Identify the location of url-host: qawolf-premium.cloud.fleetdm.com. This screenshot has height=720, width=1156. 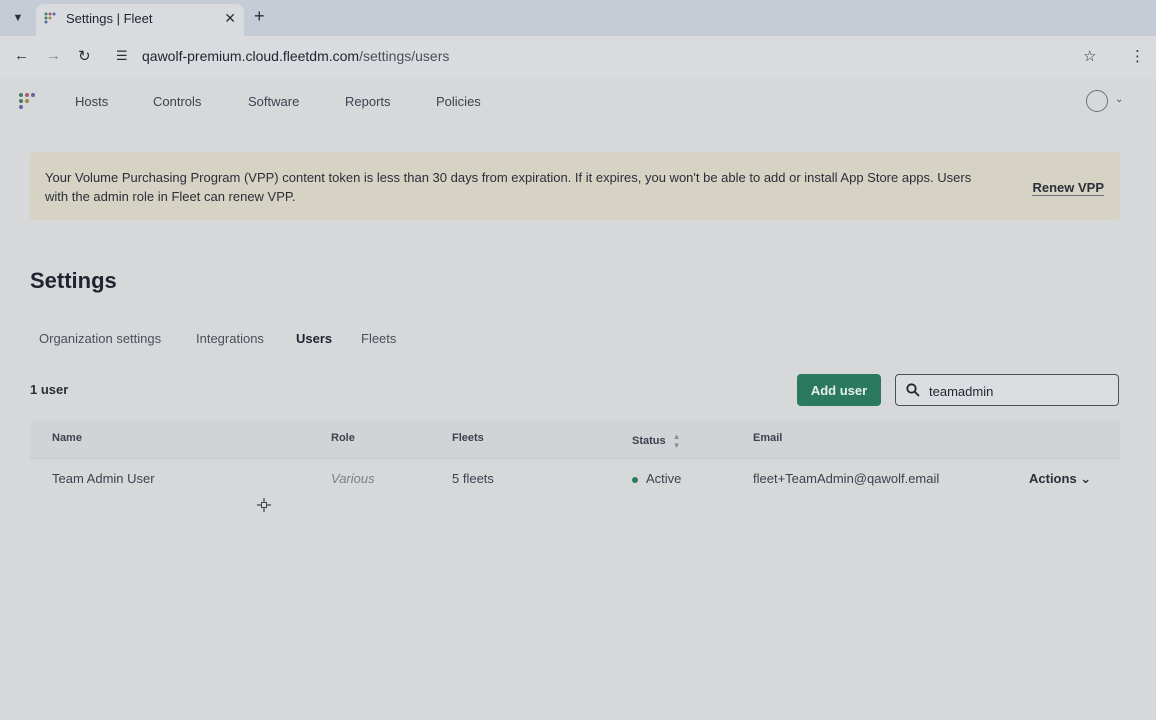
(251, 56).